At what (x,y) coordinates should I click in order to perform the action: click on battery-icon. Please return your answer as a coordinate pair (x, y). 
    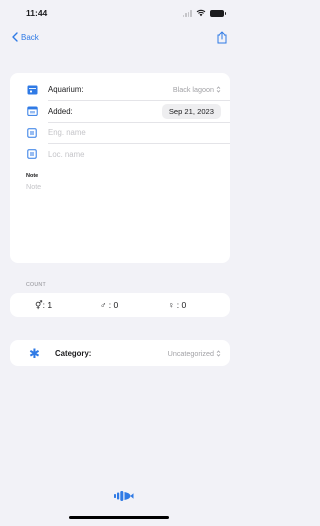
    Looking at the image, I should click on (218, 13).